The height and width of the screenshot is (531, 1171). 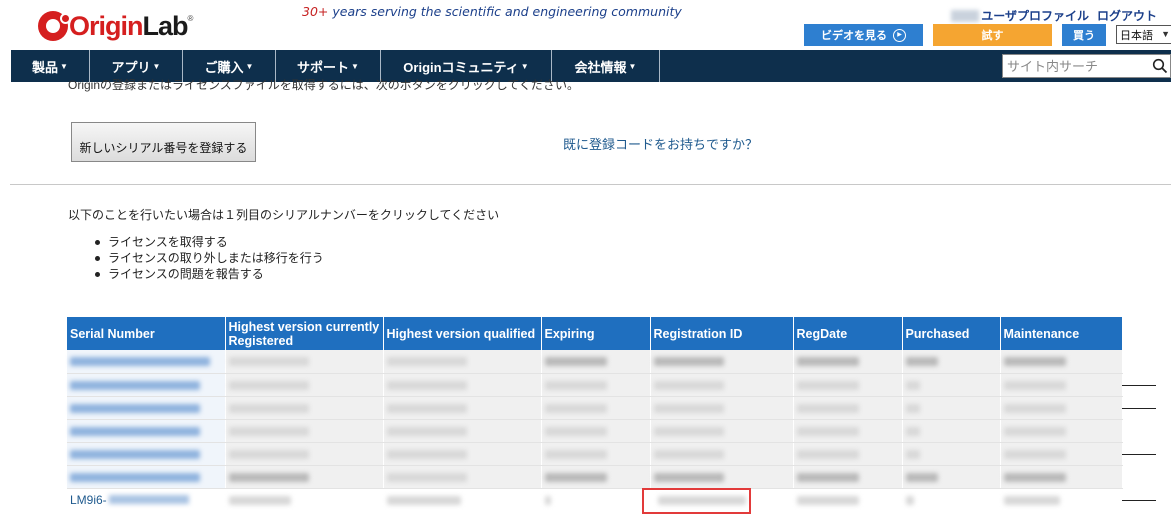 I want to click on search-input, so click(x=1077, y=66).